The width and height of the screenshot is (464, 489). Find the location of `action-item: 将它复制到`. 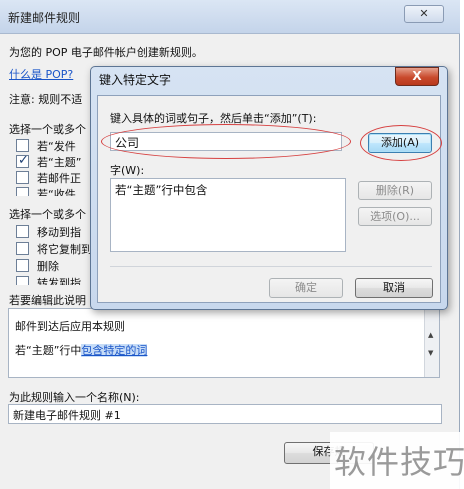

action-item: 将它复制到 is located at coordinates (56, 249).